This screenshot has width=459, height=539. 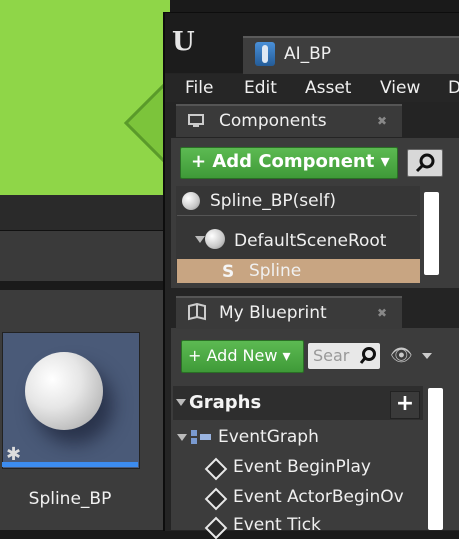 What do you see at coordinates (199, 88) in the screenshot?
I see `menu-file: File` at bounding box center [199, 88].